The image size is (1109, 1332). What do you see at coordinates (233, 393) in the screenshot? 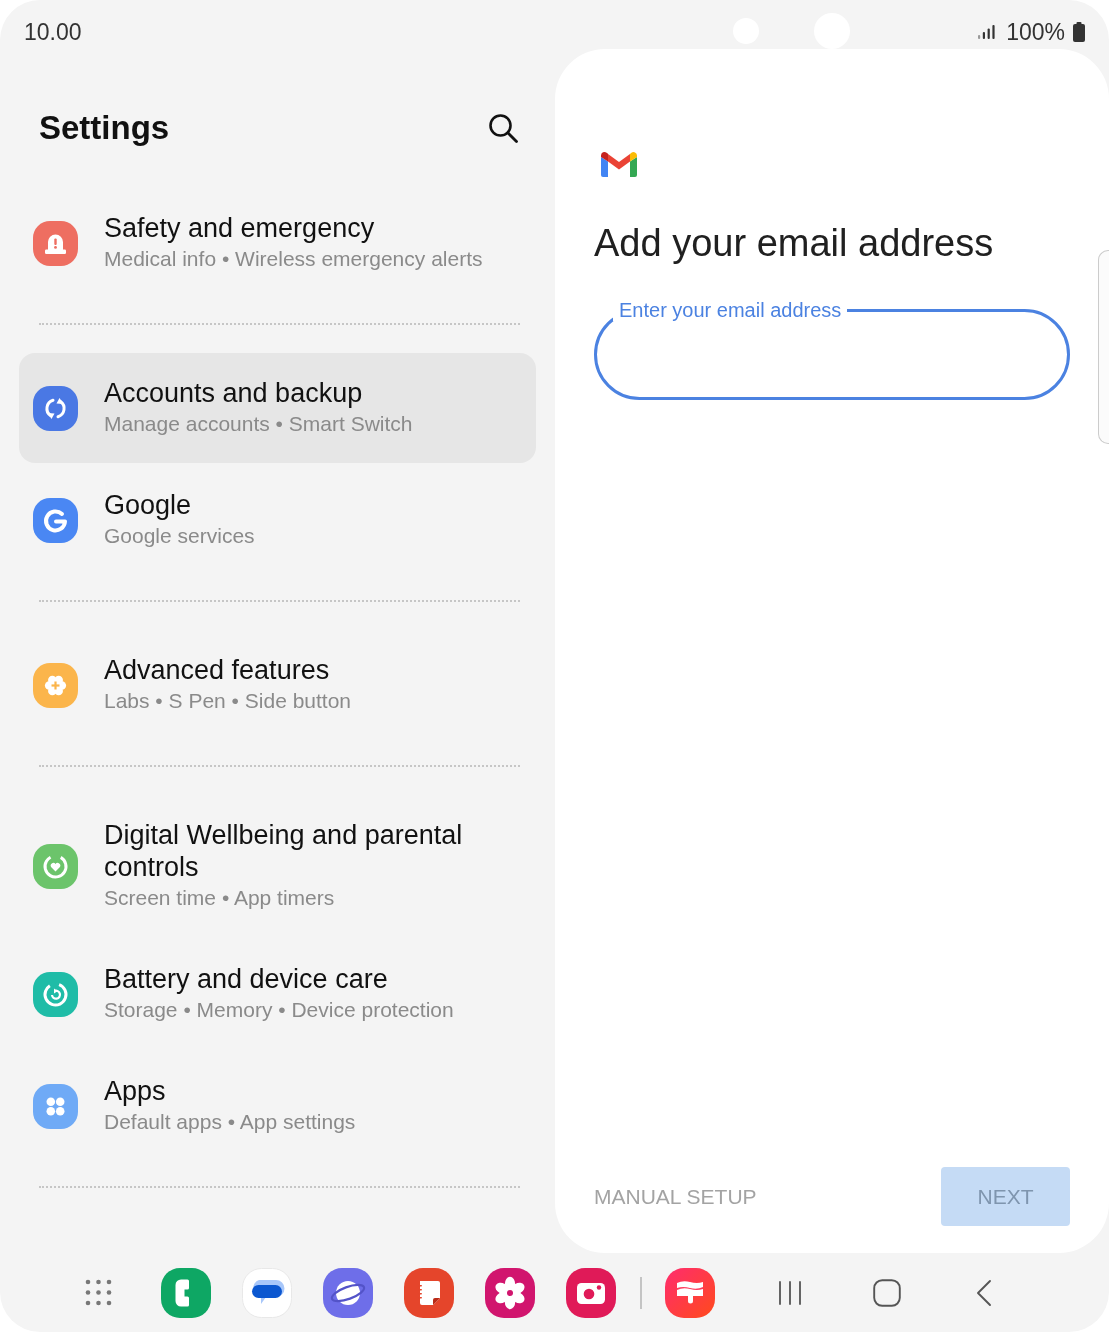
I see `item-title: Accounts and backup` at bounding box center [233, 393].